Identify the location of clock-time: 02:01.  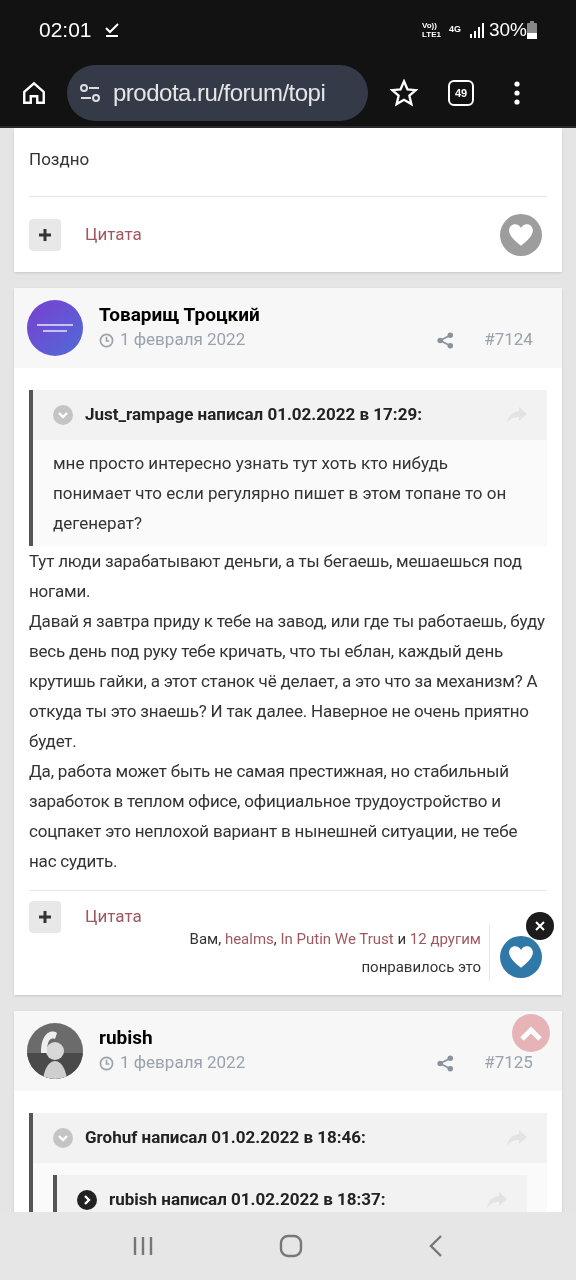
(65, 30).